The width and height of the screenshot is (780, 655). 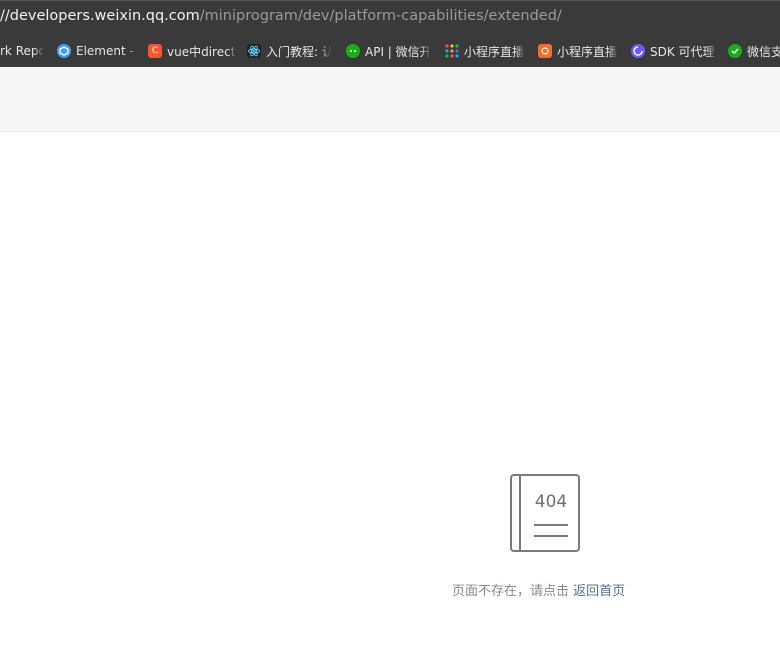 What do you see at coordinates (353, 51) in the screenshot?
I see `wechat-icon` at bounding box center [353, 51].